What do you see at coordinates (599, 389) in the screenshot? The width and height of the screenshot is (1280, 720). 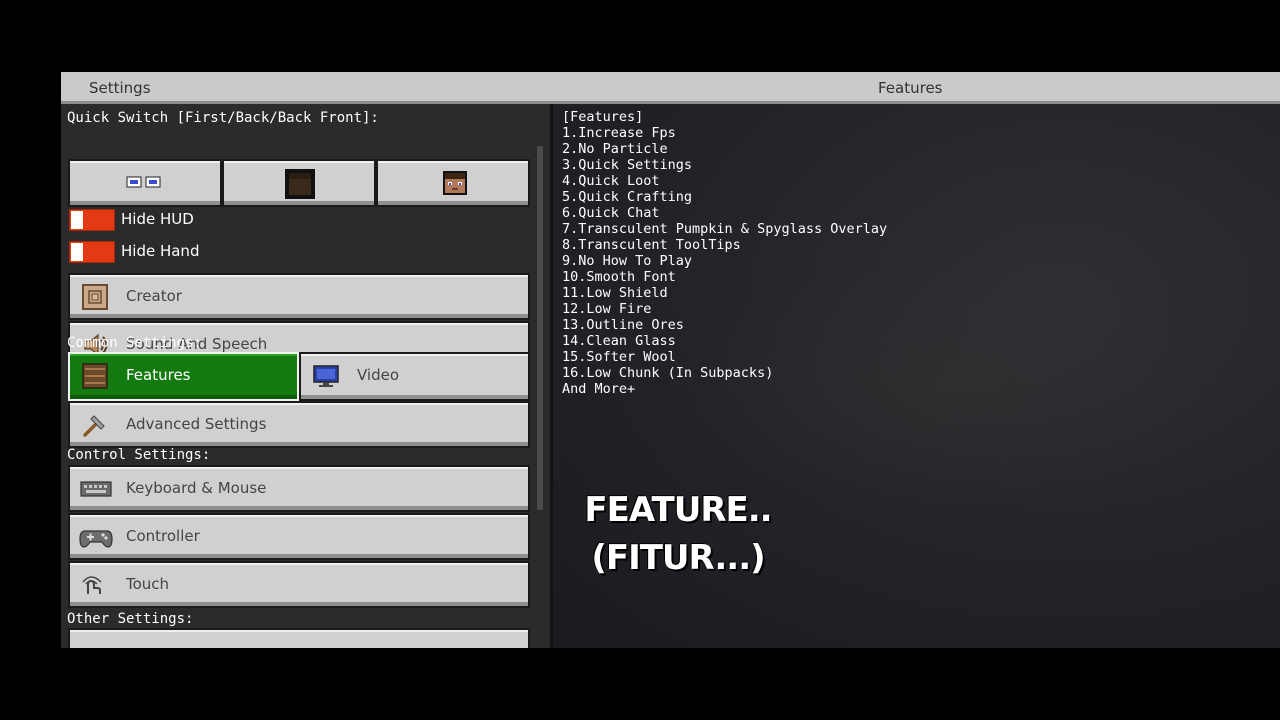 I see `feature-line: And More+` at bounding box center [599, 389].